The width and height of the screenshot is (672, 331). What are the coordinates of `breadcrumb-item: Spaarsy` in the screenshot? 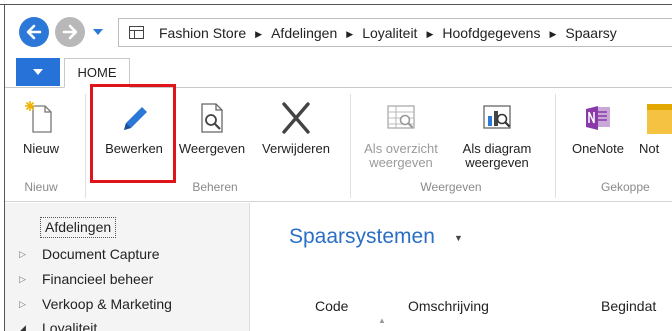 It's located at (590, 33).